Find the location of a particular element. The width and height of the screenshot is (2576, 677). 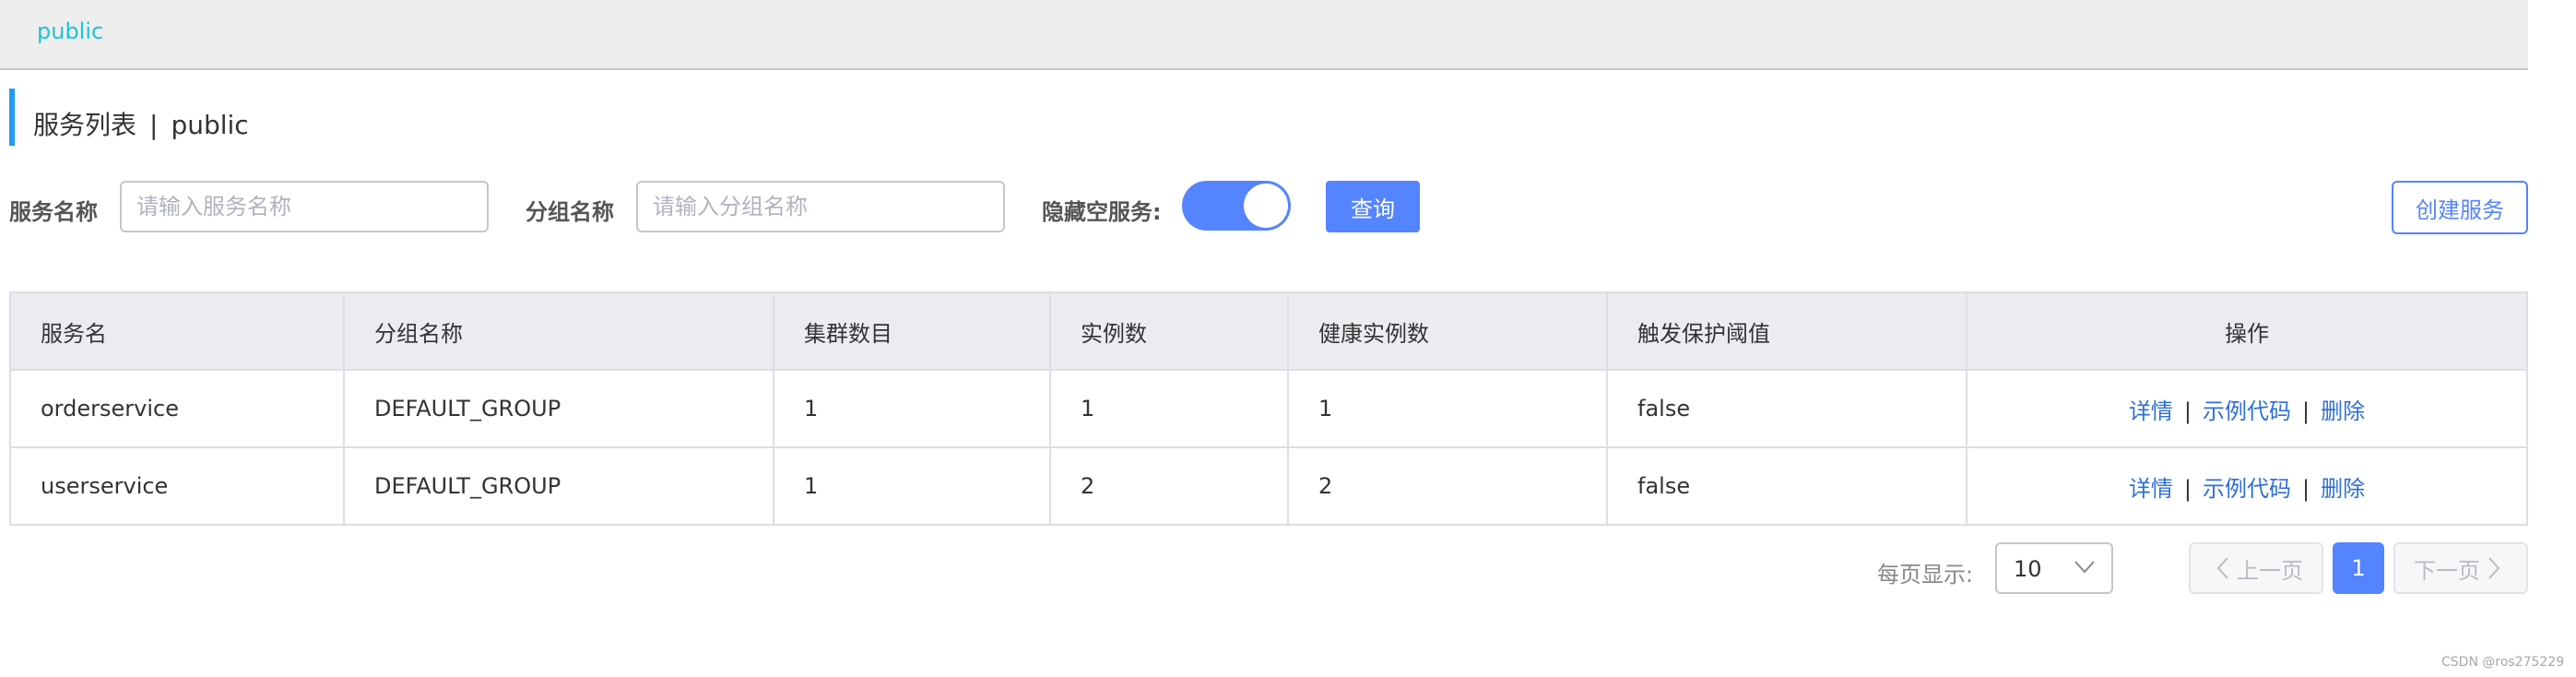

page-size-value: 10 is located at coordinates (2028, 569).